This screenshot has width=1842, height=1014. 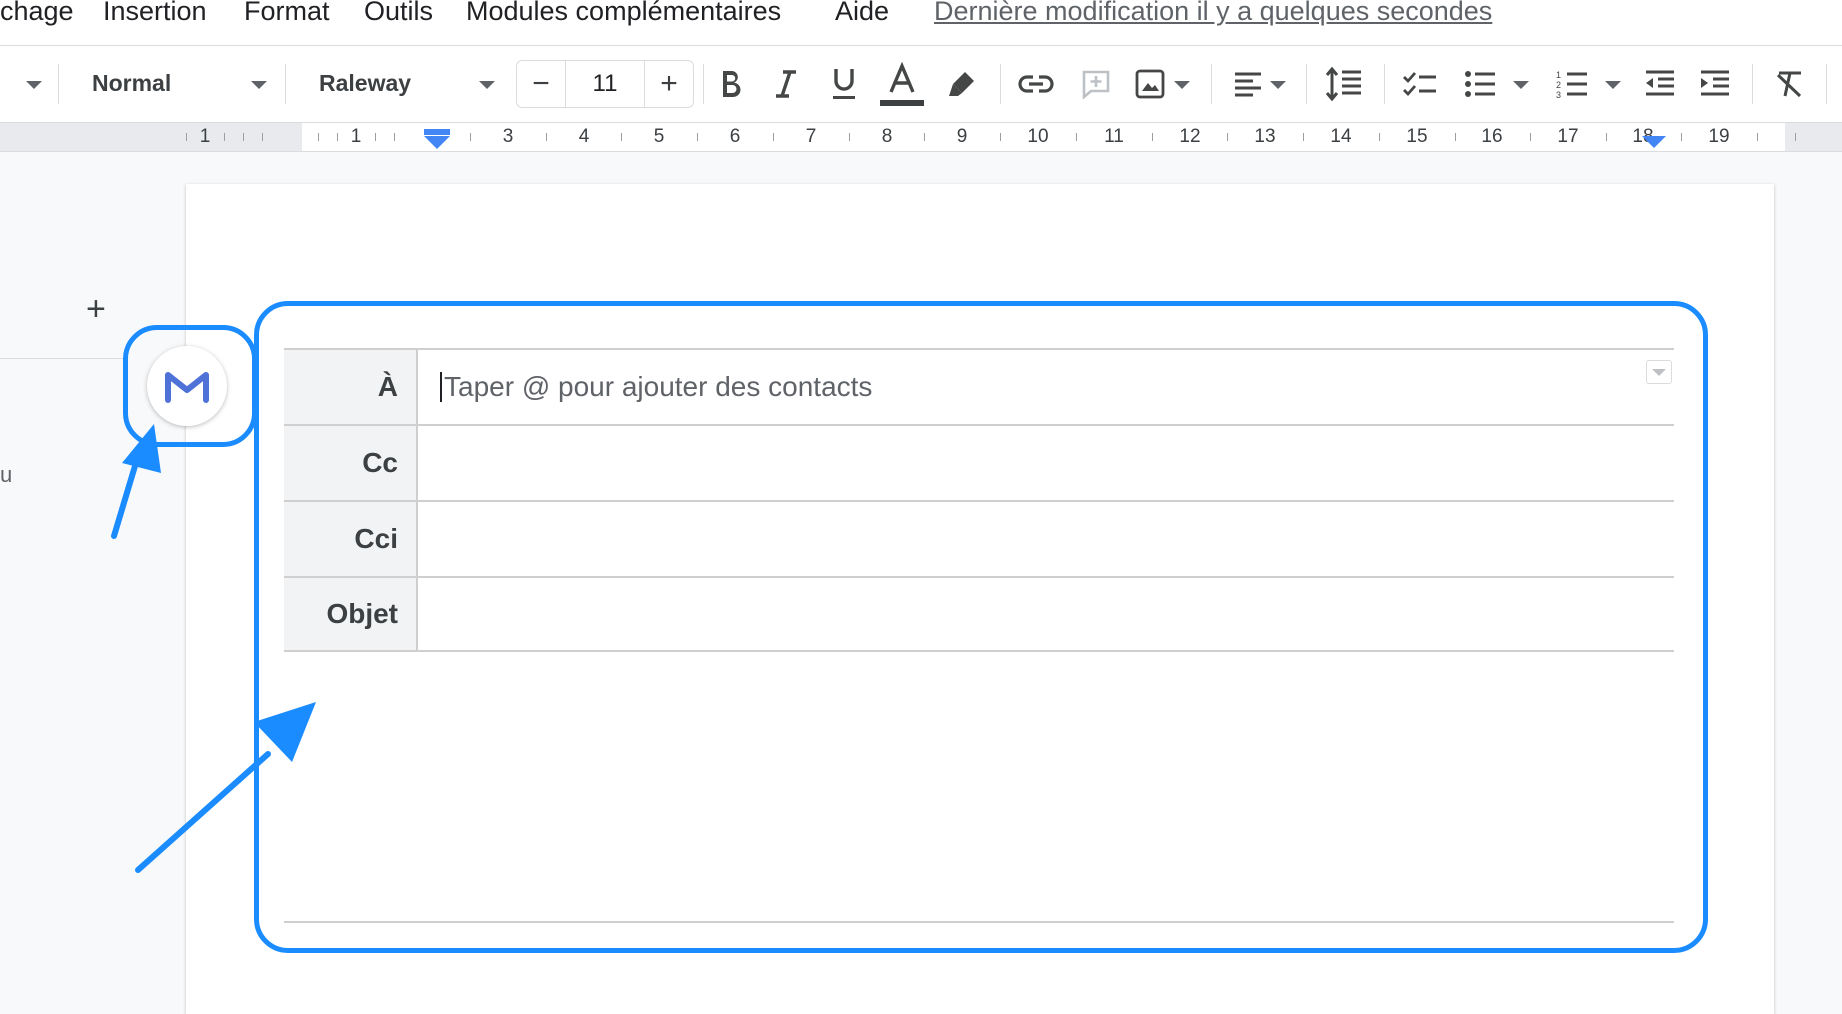 I want to click on ruler-number: 3, so click(x=508, y=136).